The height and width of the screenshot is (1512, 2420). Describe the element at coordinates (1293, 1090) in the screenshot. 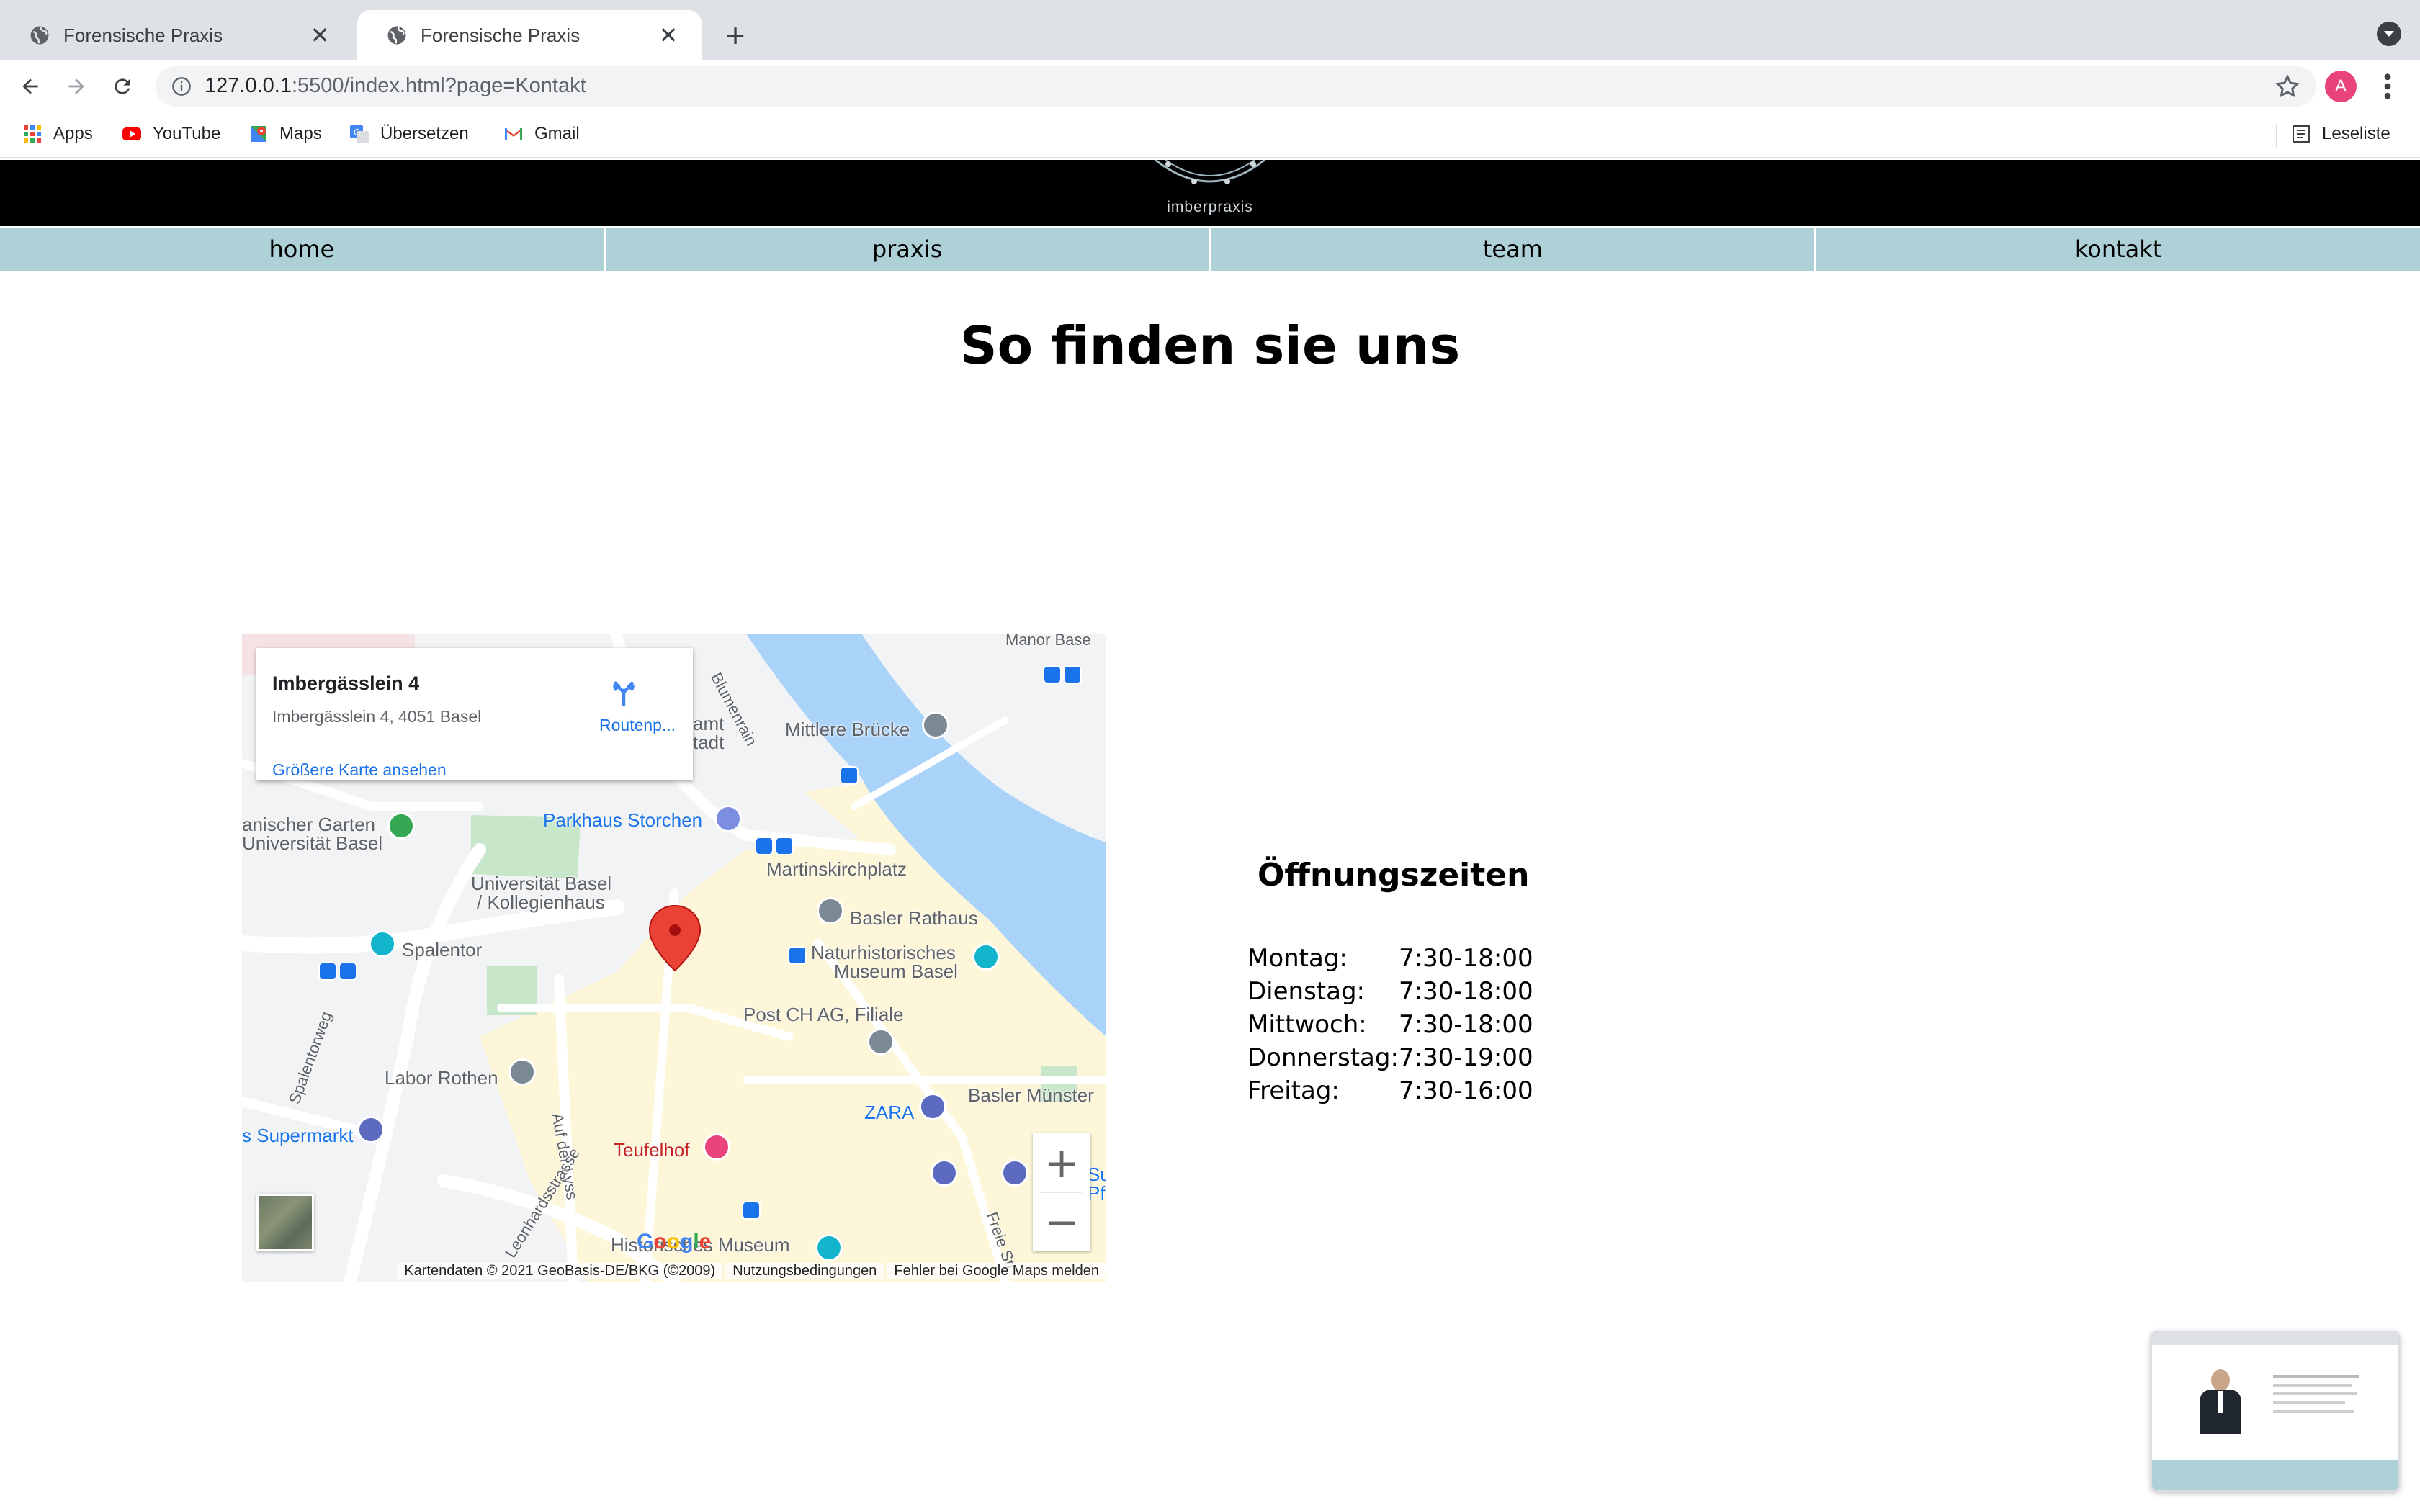

I see `hours-day: Freitag:` at that location.